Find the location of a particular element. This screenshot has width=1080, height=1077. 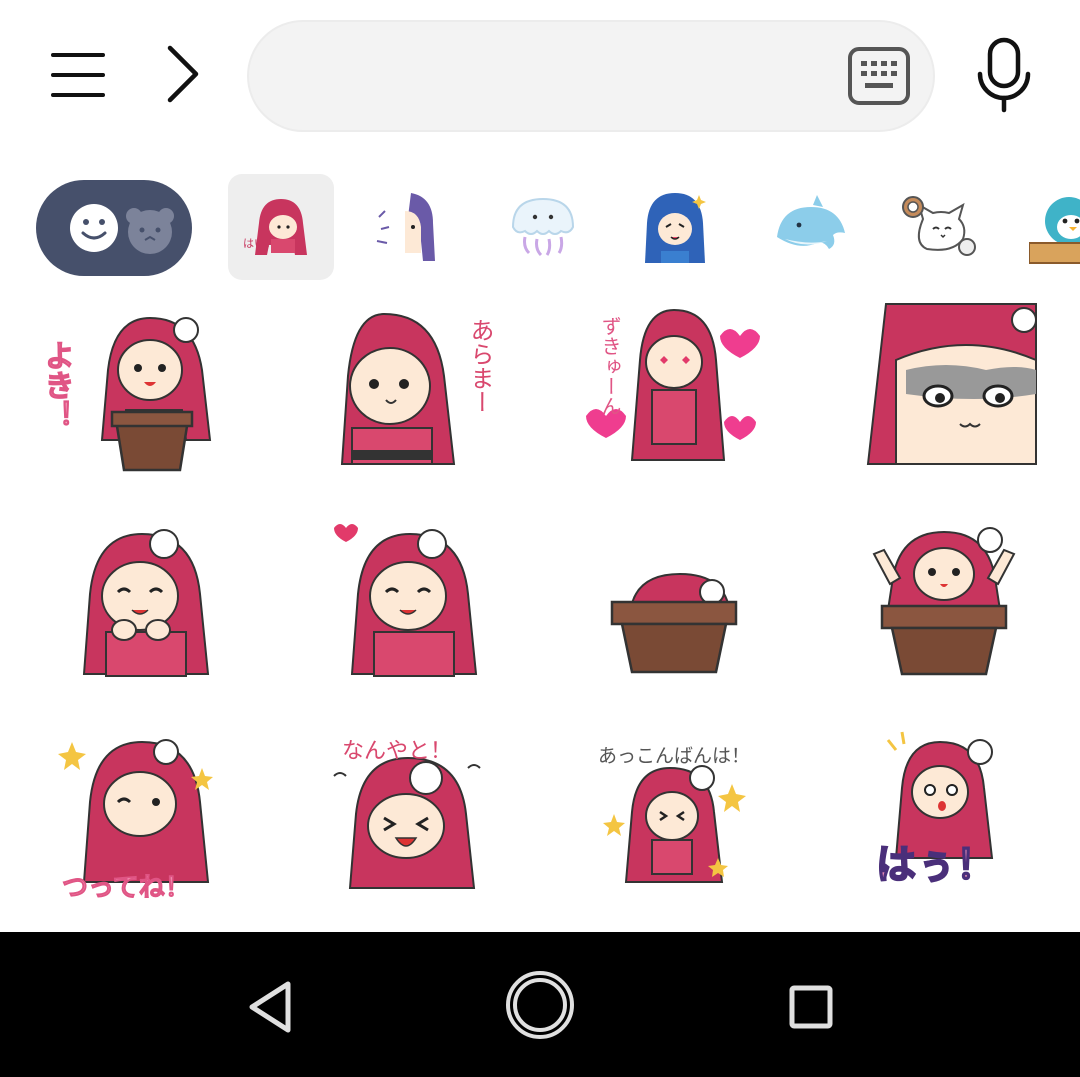

voice-input-button is located at coordinates (1004, 74).